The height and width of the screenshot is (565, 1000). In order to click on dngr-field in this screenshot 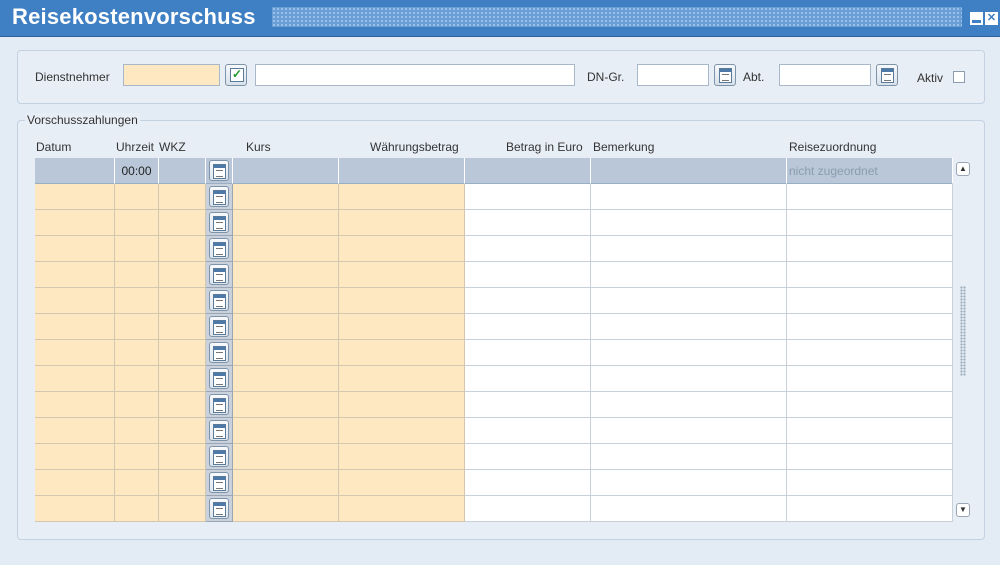, I will do `click(673, 75)`.